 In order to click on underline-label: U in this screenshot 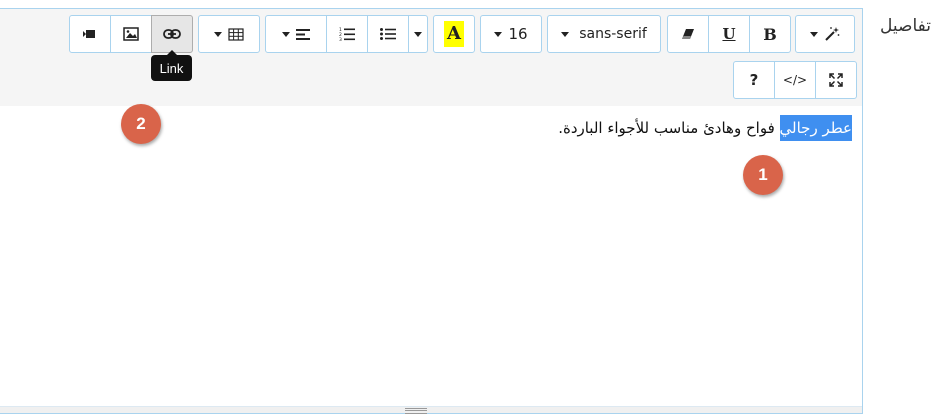, I will do `click(729, 34)`.